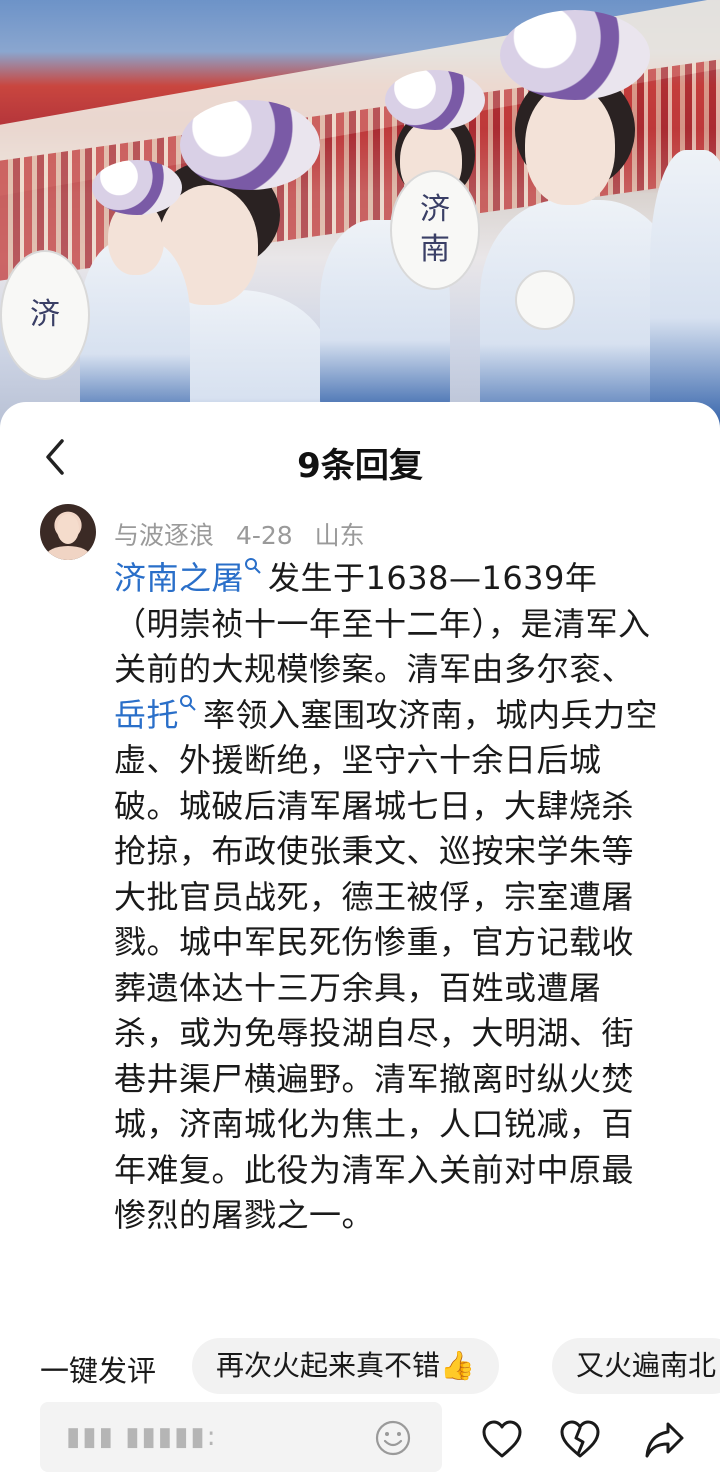 Image resolution: width=720 pixels, height=1472 pixels. Describe the element at coordinates (685, 290) in the screenshot. I see `performer-dress` at that location.